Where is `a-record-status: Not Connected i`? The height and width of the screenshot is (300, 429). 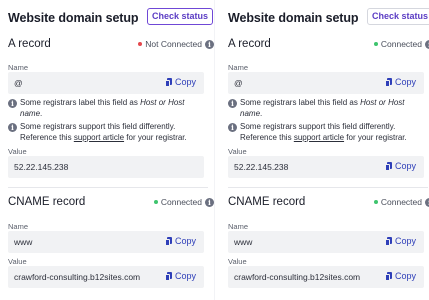
a-record-status: Not Connected i is located at coordinates (176, 44).